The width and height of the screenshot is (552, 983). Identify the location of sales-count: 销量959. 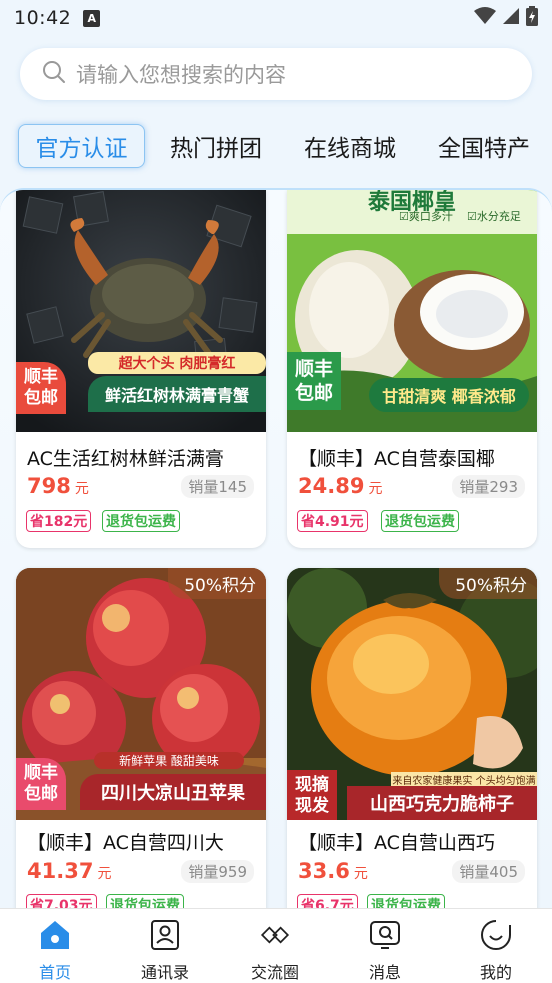
(217, 871).